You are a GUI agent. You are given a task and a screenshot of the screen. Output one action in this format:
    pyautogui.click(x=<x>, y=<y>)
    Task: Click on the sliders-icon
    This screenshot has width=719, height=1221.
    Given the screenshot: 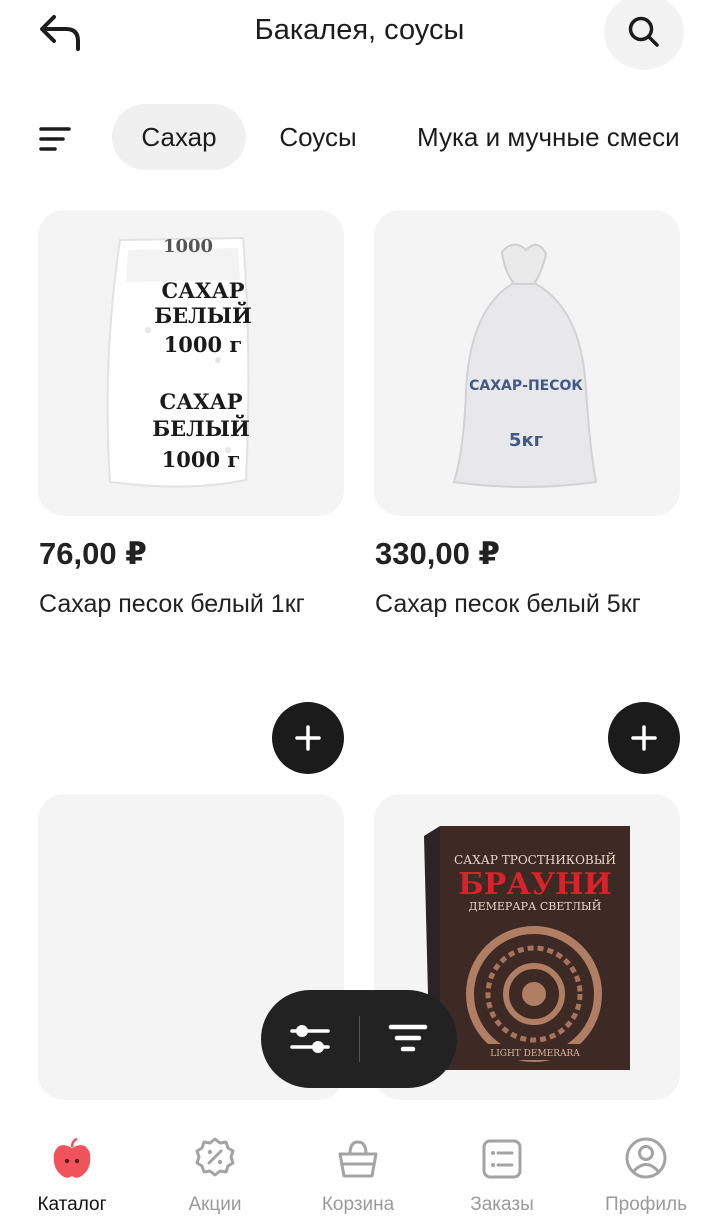 What is the action you would take?
    pyautogui.click(x=310, y=1039)
    